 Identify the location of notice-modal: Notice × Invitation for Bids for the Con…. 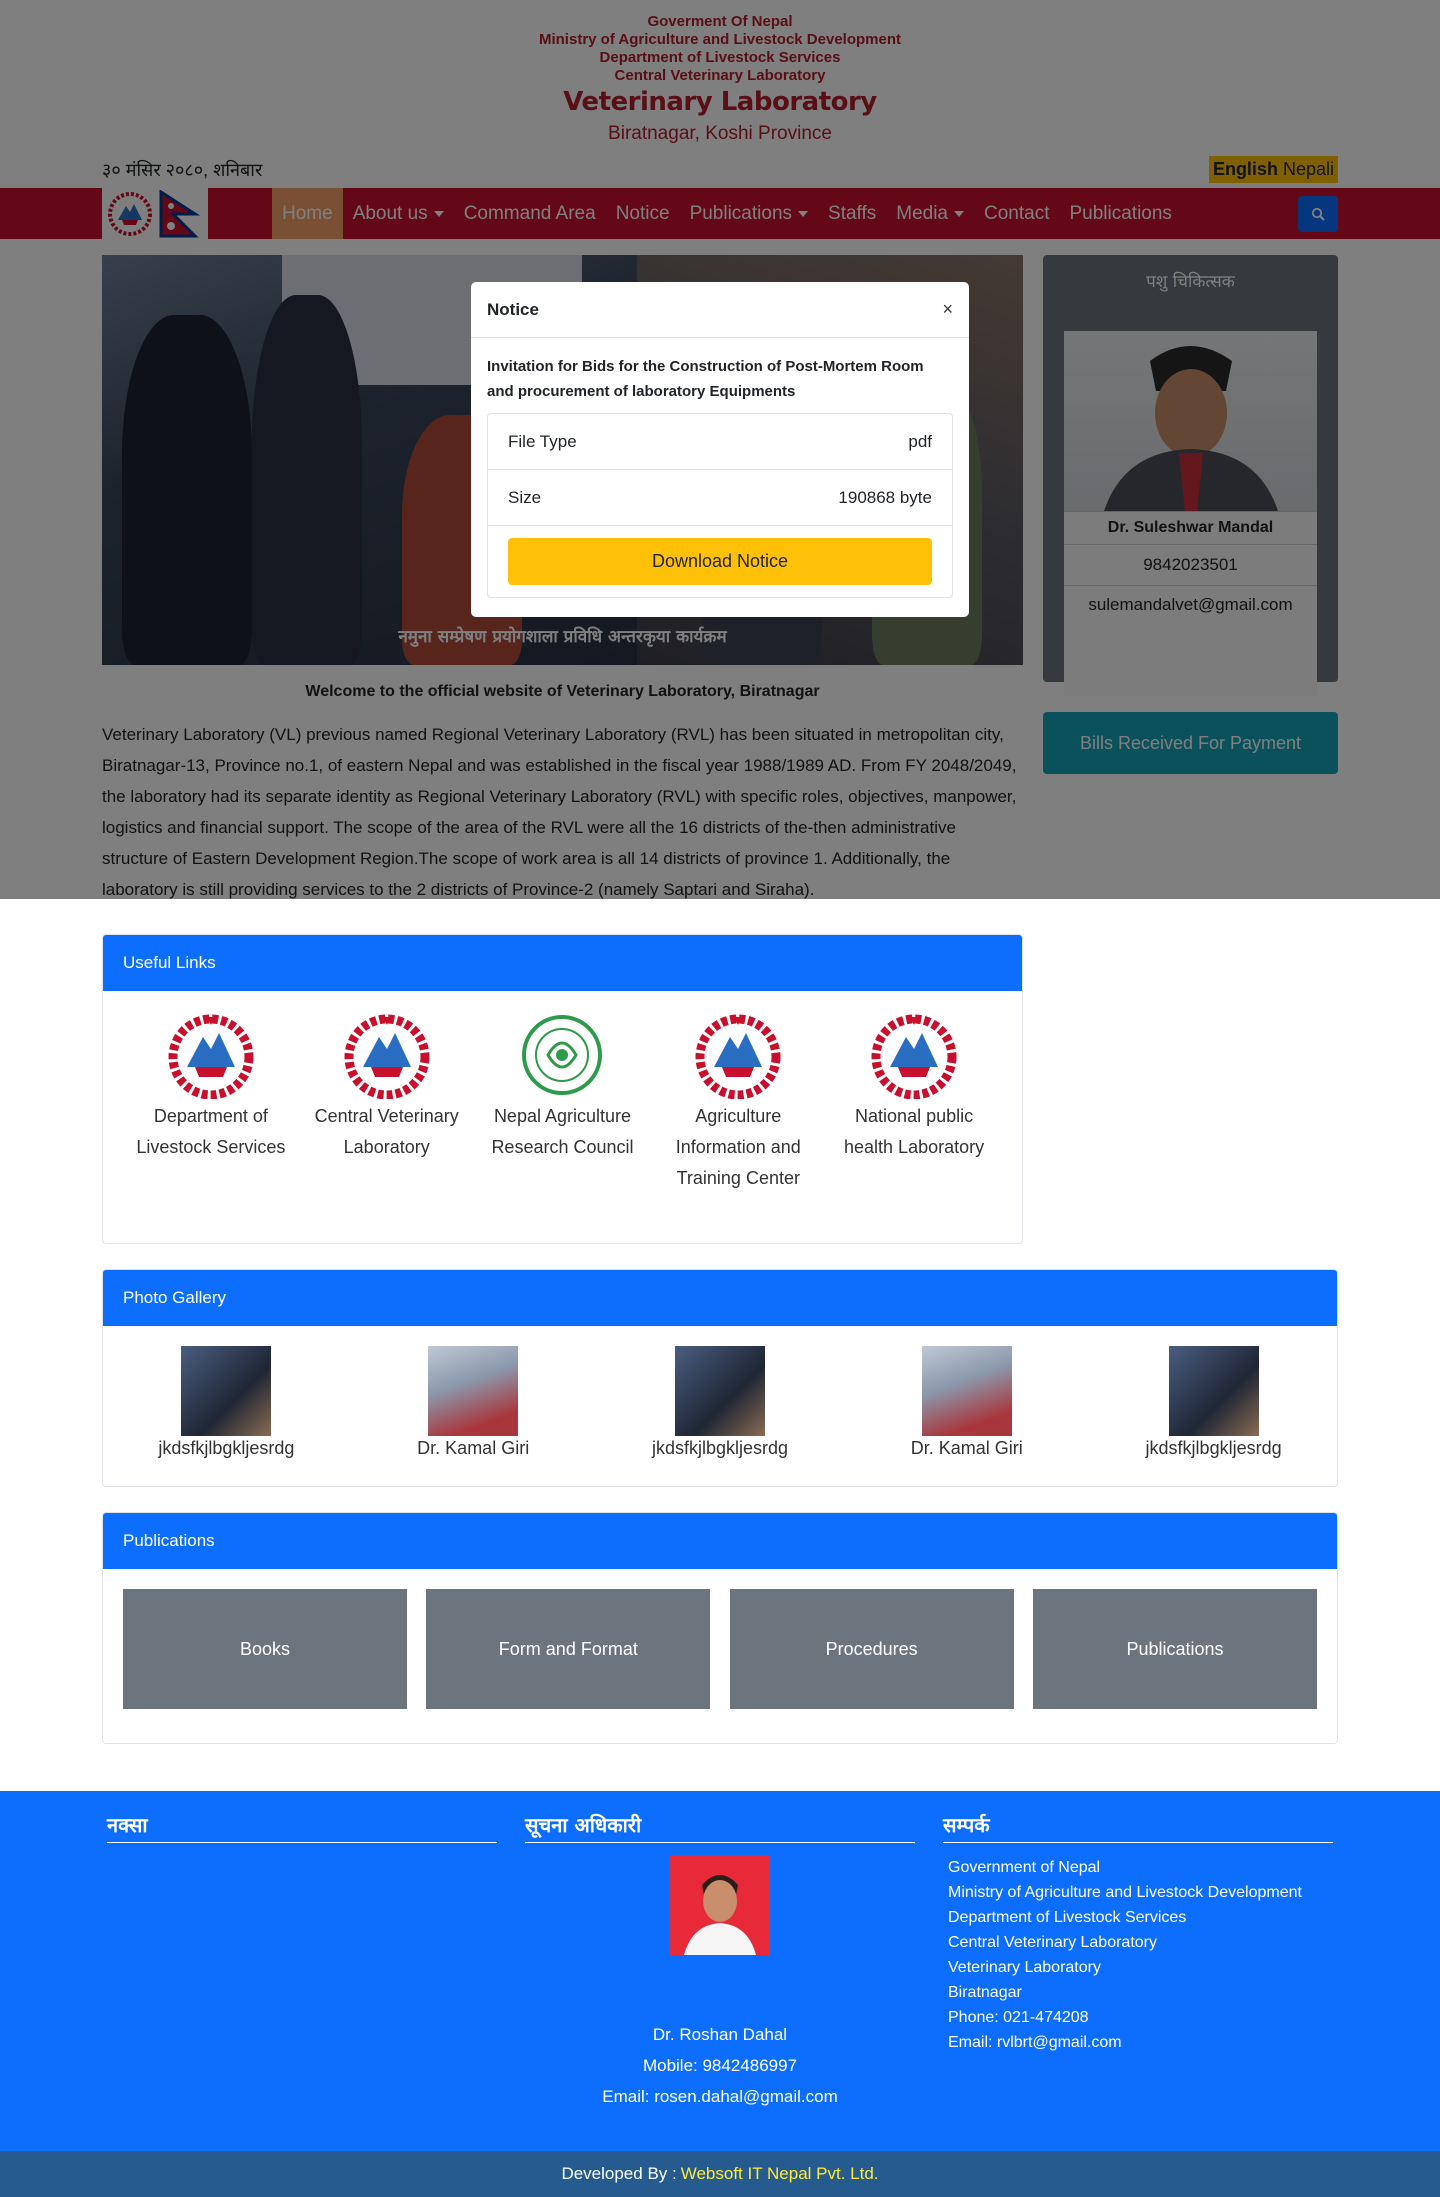
(720, 449).